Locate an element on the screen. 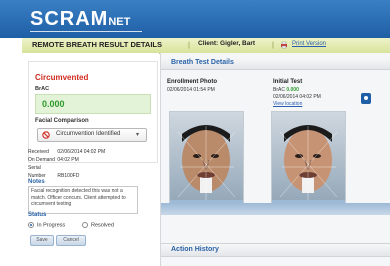  prohibited-icon is located at coordinates (46, 135).